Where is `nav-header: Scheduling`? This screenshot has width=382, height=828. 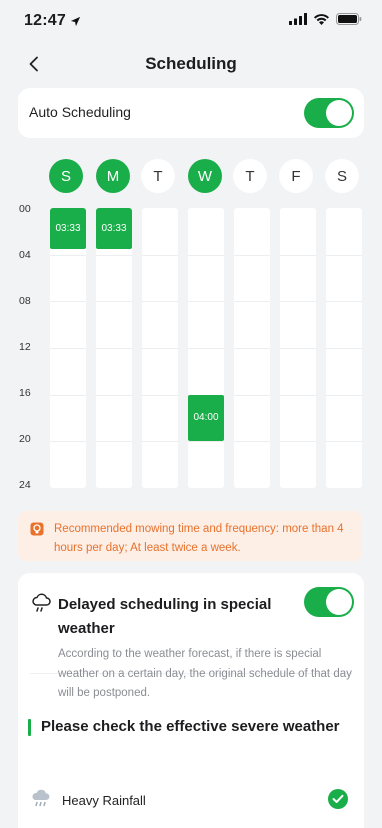
nav-header: Scheduling is located at coordinates (191, 64).